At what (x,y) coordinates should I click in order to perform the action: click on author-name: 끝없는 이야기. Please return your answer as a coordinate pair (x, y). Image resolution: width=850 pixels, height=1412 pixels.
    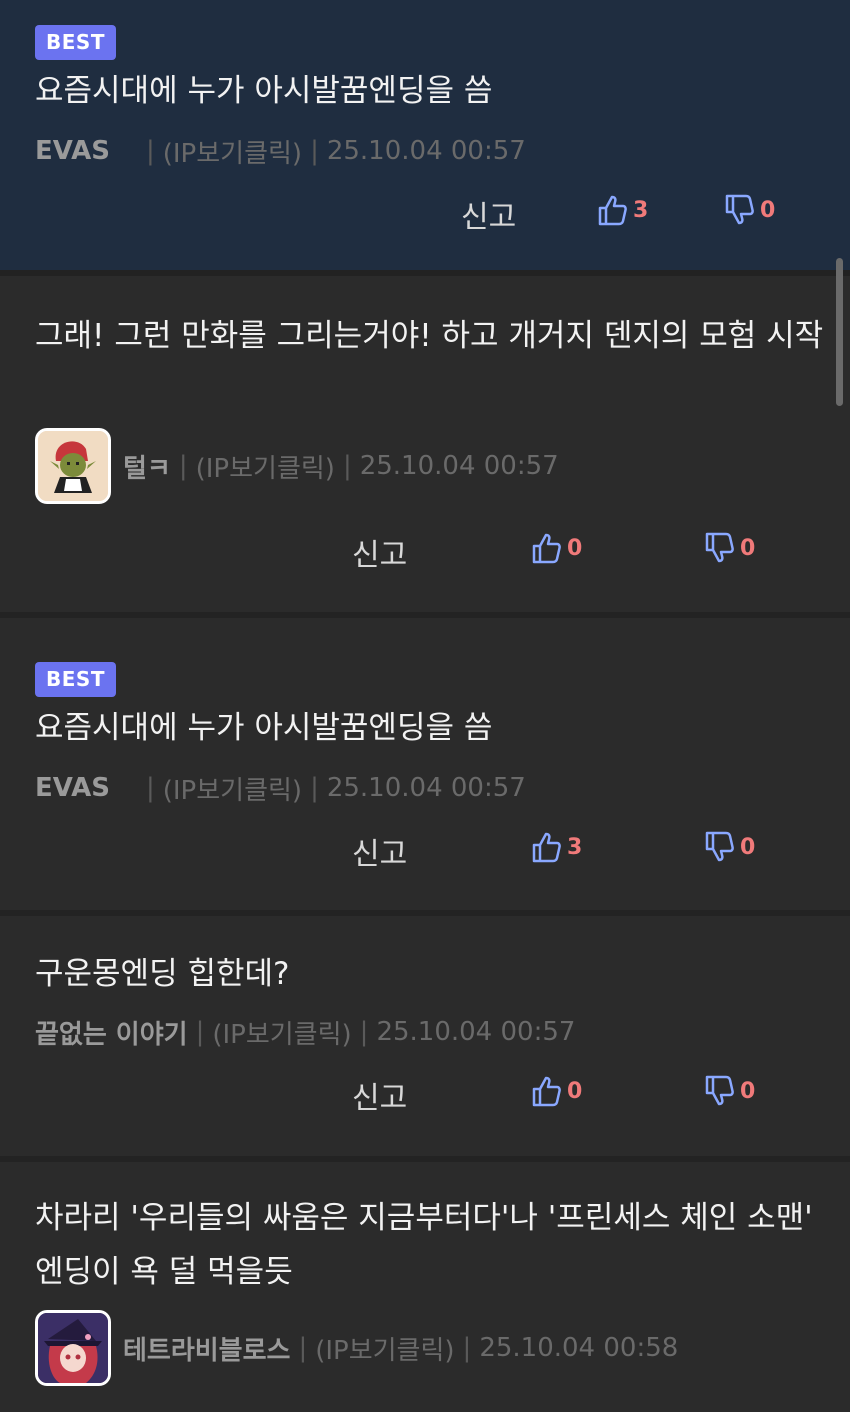
    Looking at the image, I should click on (111, 1032).